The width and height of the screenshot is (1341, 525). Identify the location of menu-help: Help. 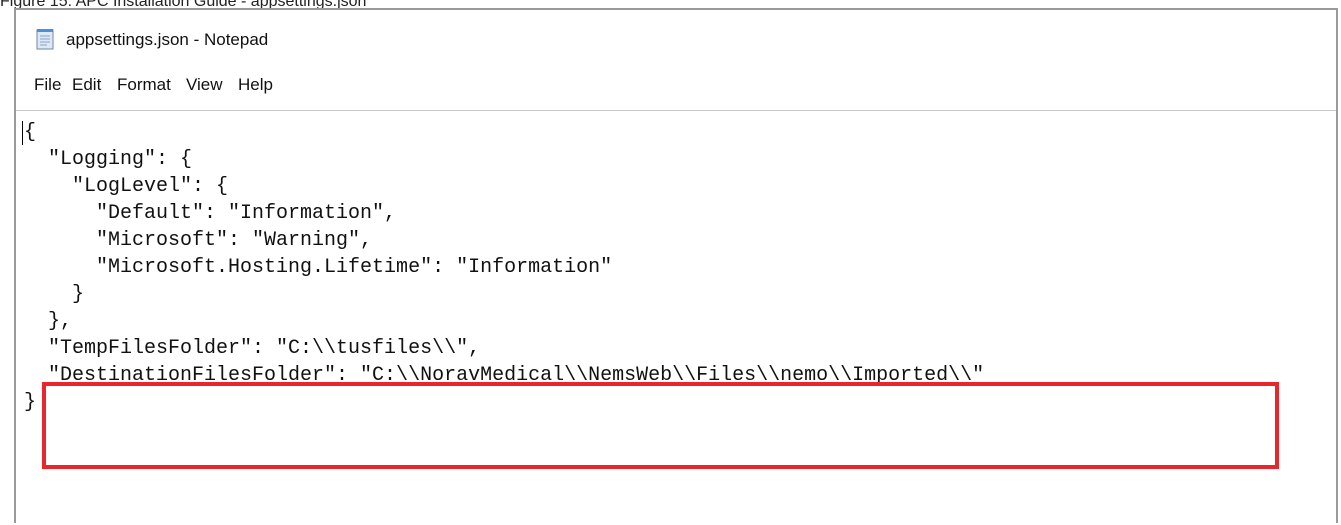
(255, 85).